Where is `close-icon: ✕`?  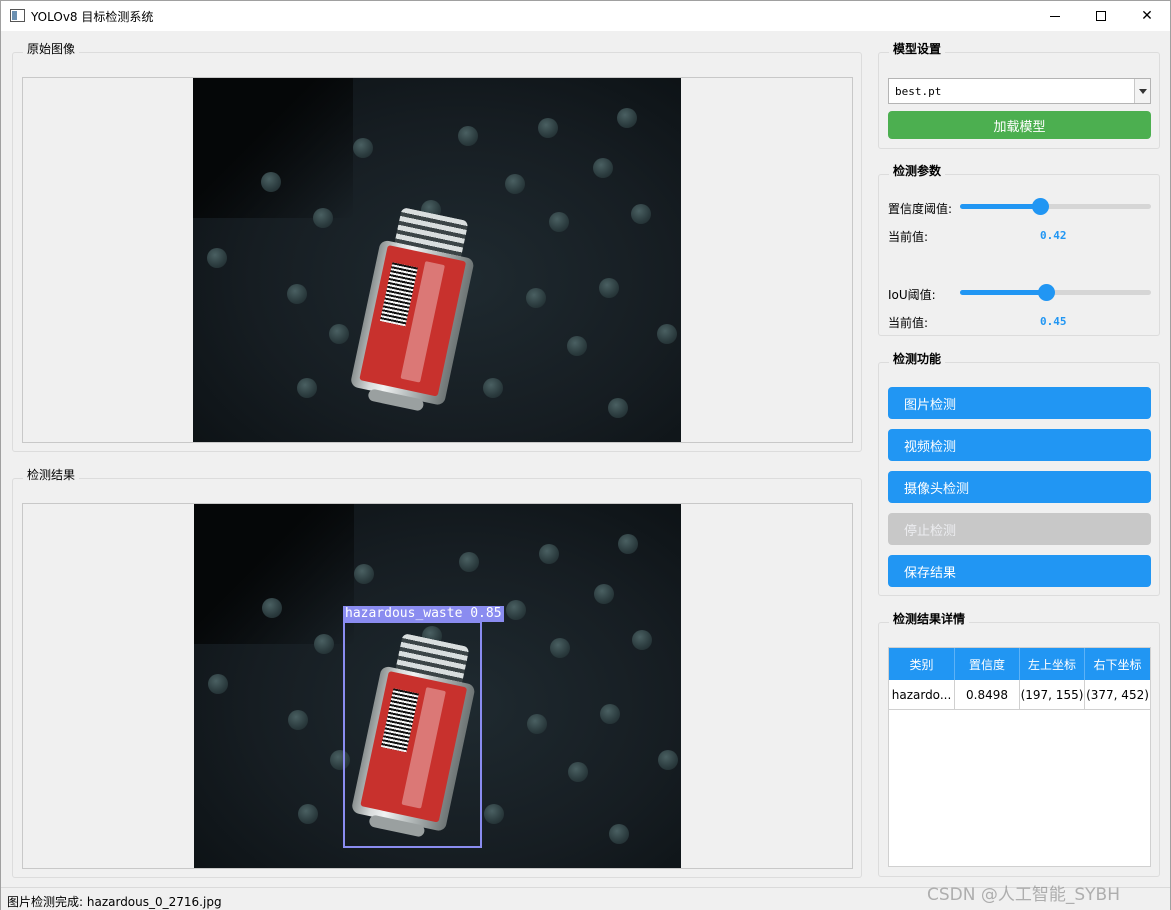 close-icon: ✕ is located at coordinates (1147, 16).